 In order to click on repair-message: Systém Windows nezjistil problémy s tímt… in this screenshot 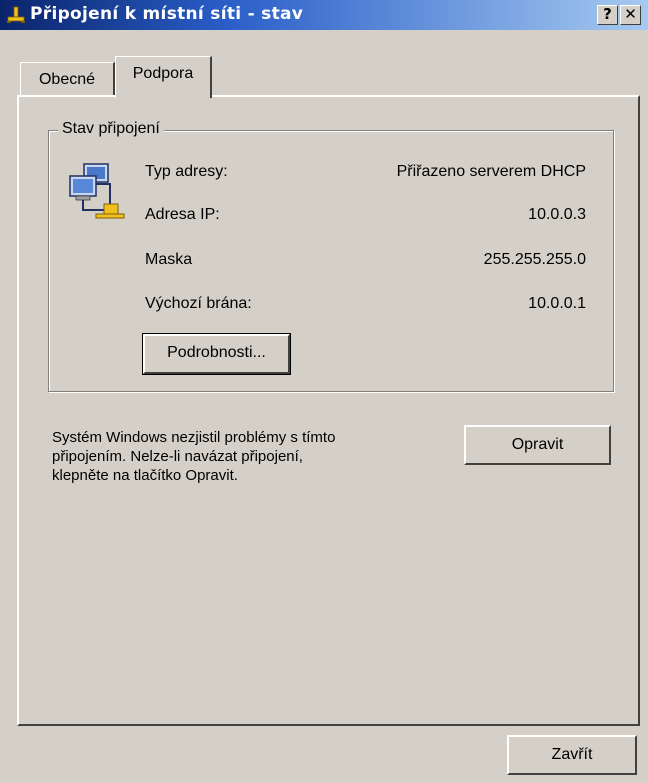, I will do `click(247, 456)`.